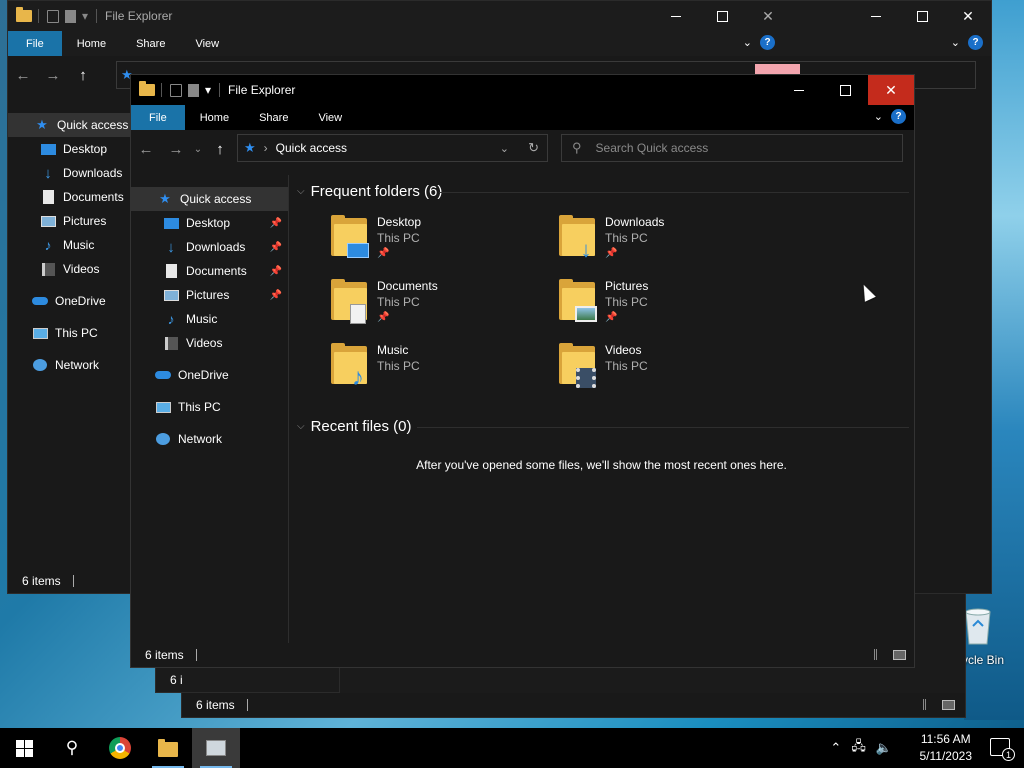 This screenshot has height=768, width=1024. Describe the element at coordinates (168, 748) in the screenshot. I see `taskbar-file-explorer` at that location.